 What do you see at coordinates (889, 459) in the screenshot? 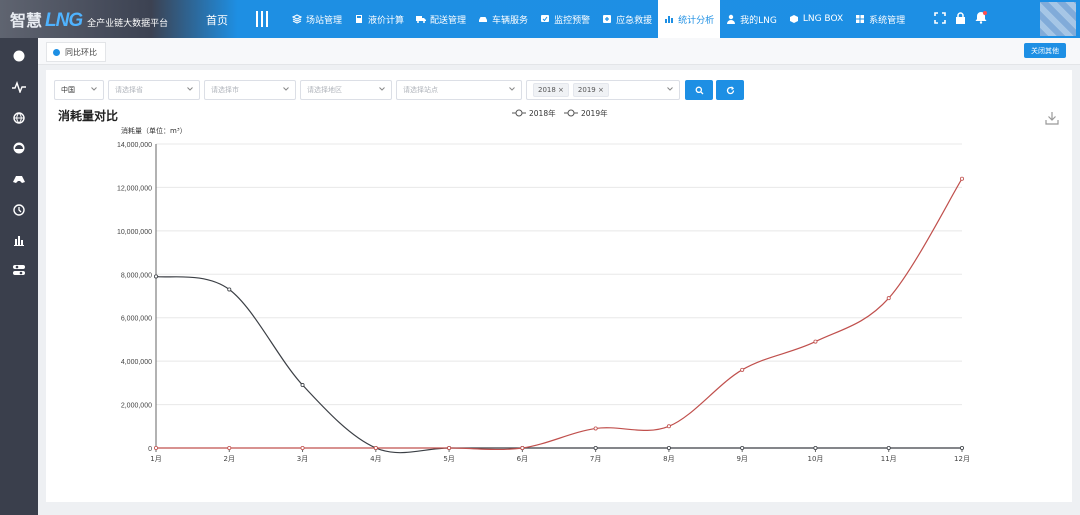
I see `x-tick-label: 11月` at bounding box center [889, 459].